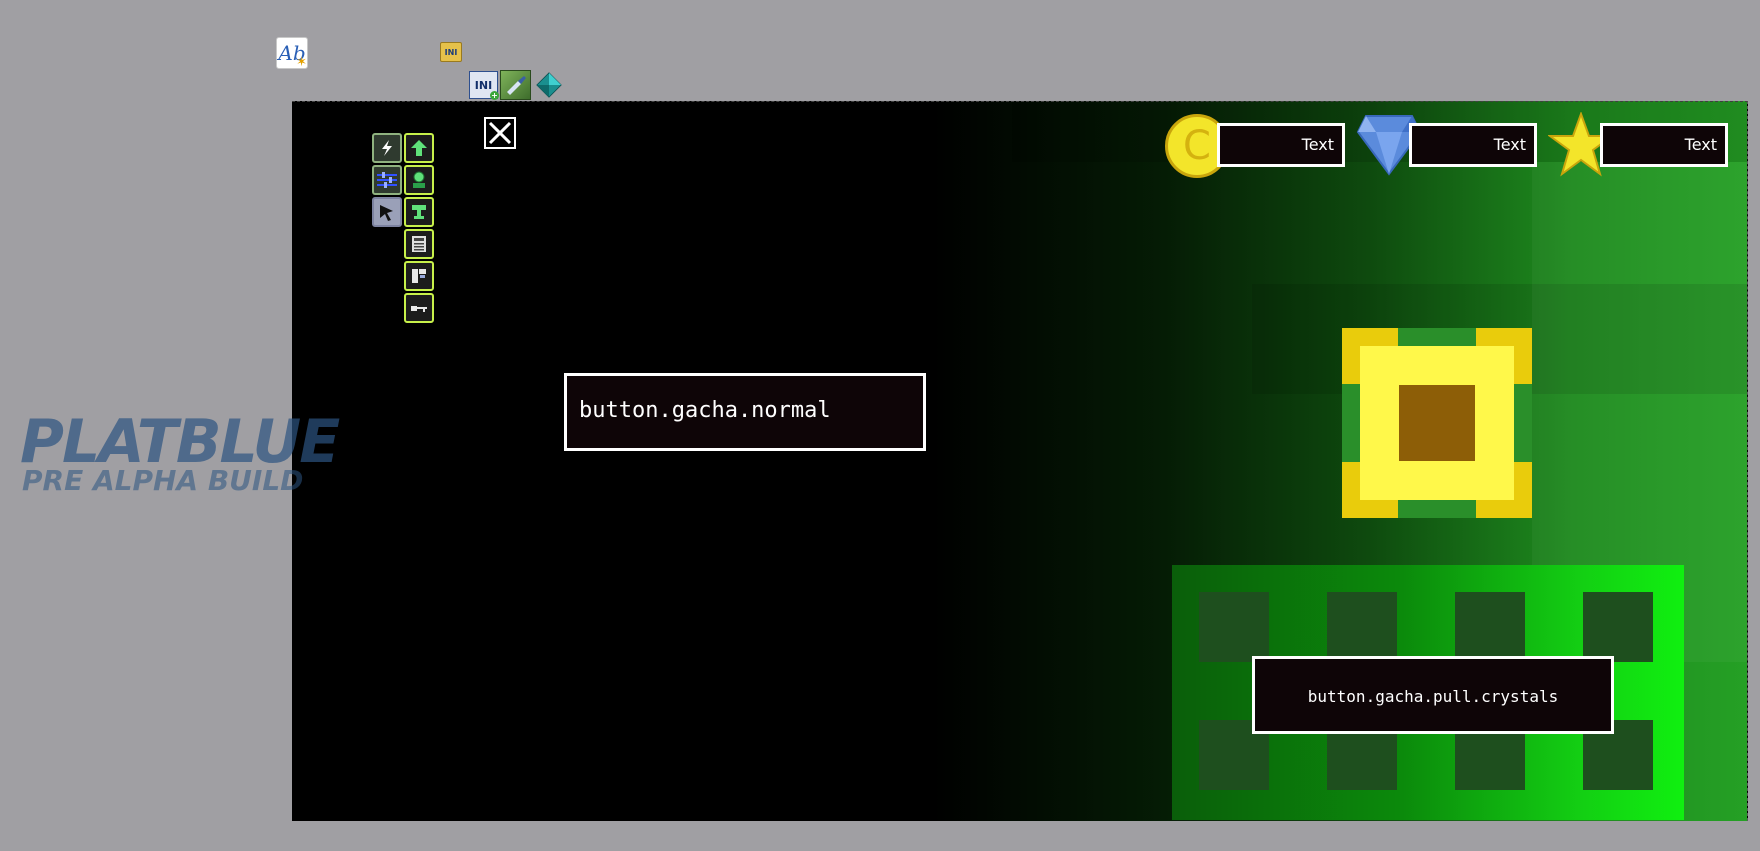  I want to click on watermark-title: PLATBLUE, so click(180, 442).